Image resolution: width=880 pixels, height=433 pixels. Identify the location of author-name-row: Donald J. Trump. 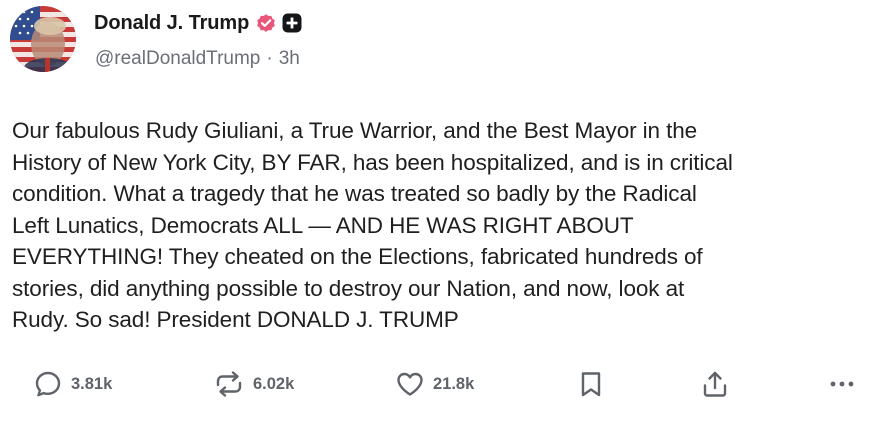
(198, 23).